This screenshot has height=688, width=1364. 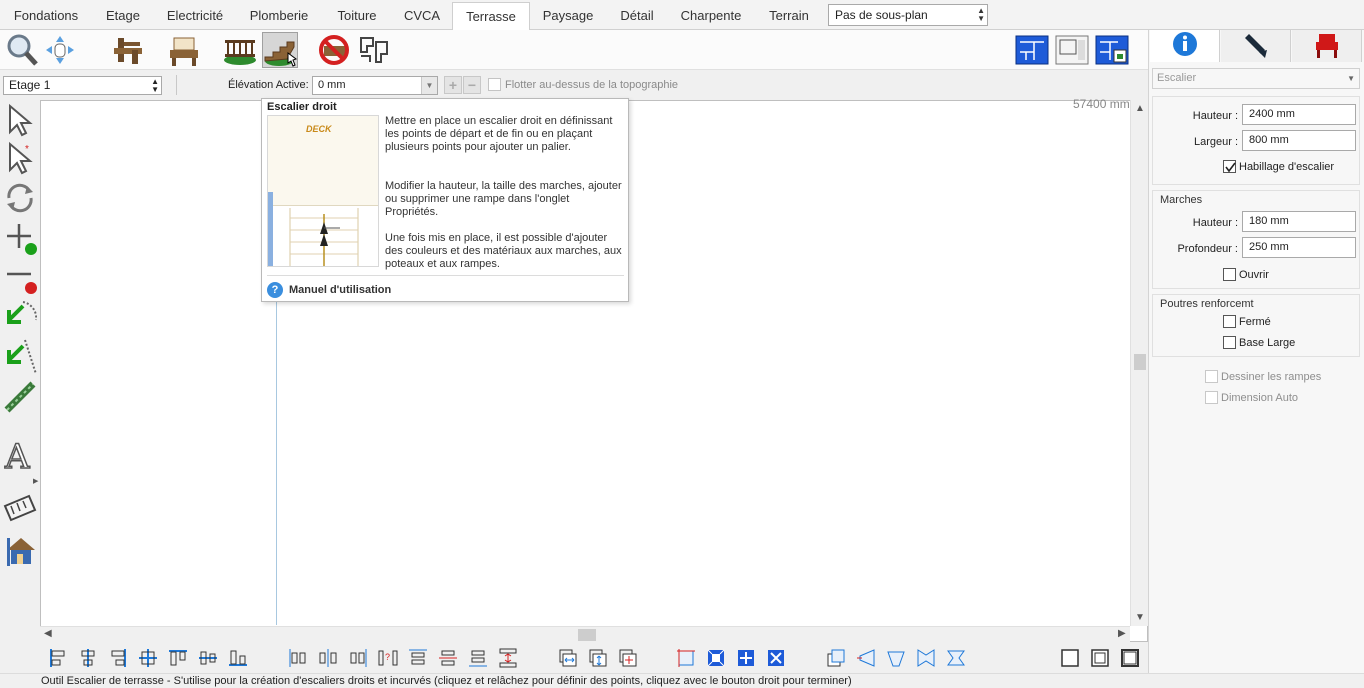 What do you see at coordinates (789, 16) in the screenshot?
I see `tab-terrain: Terrain` at bounding box center [789, 16].